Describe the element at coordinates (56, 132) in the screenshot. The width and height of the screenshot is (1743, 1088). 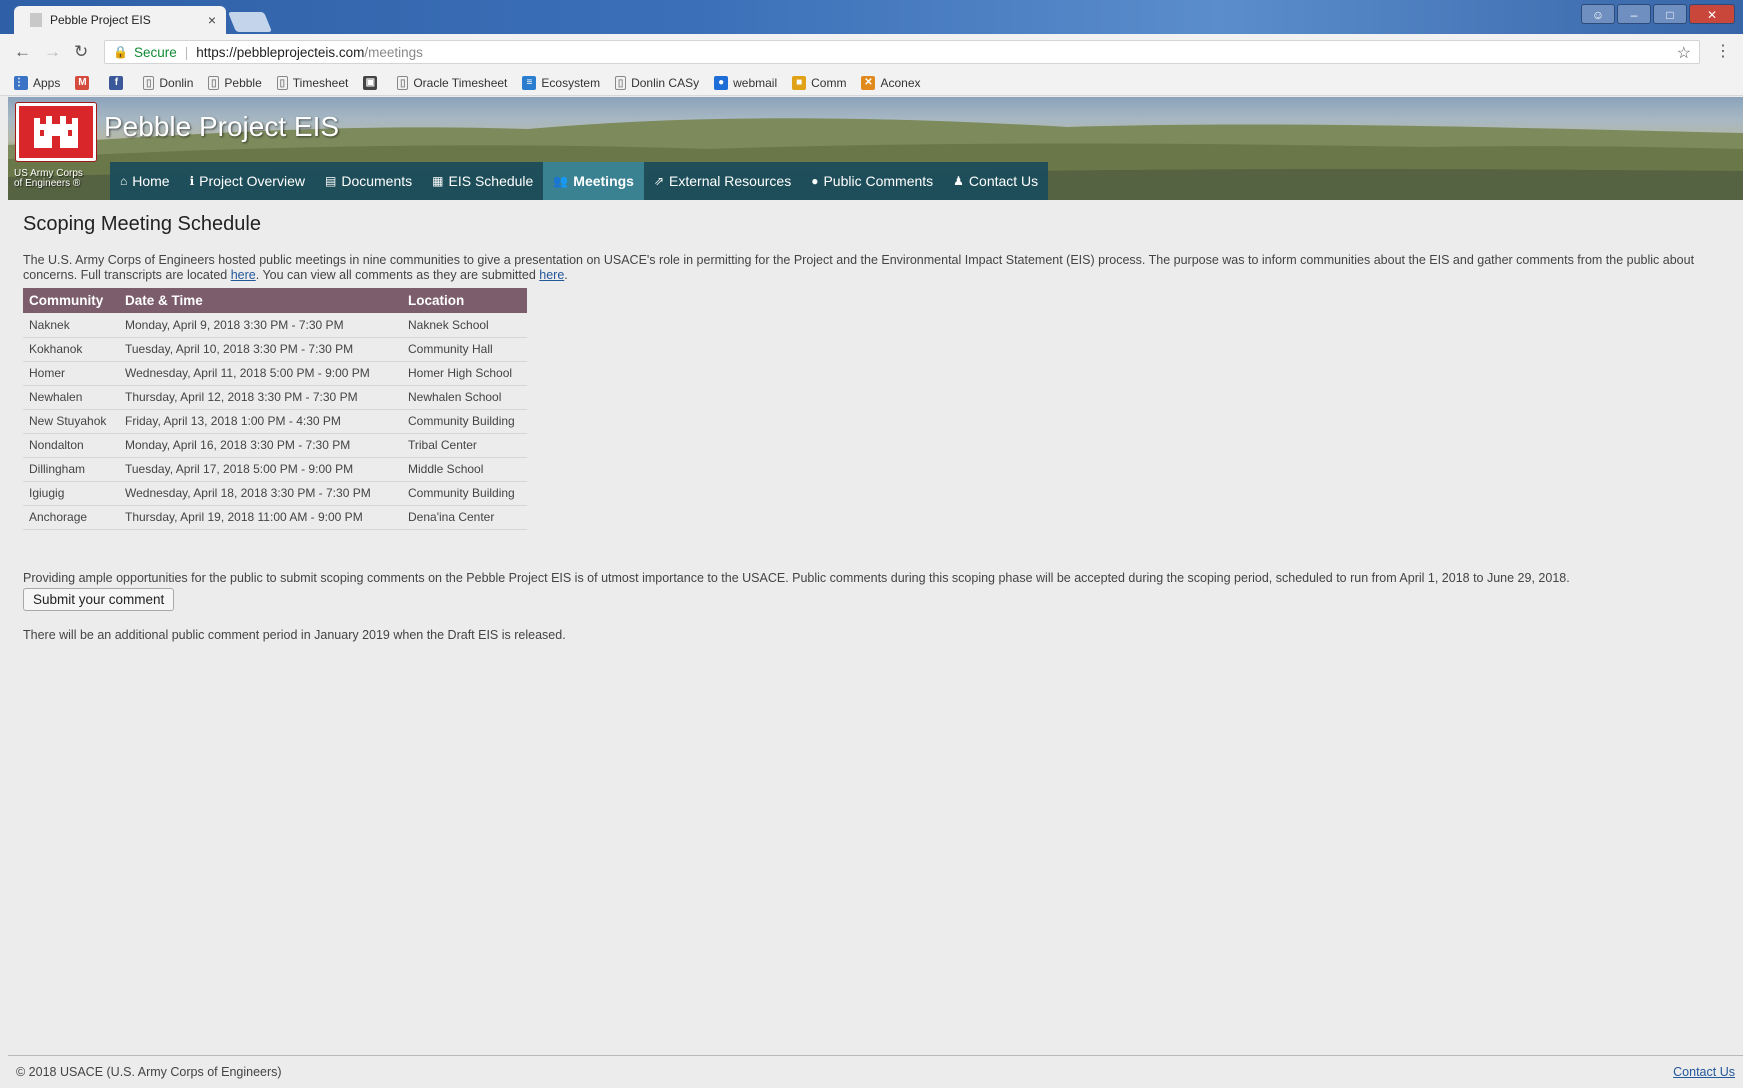
I see `usace-logo` at that location.